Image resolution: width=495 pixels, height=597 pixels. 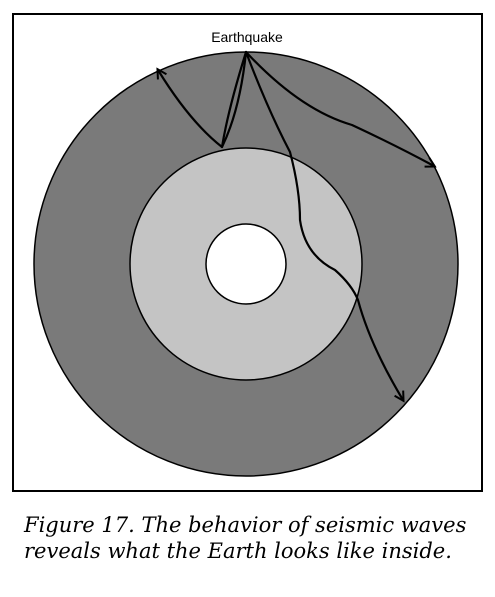 I want to click on inner-core-layer, so click(x=246, y=264).